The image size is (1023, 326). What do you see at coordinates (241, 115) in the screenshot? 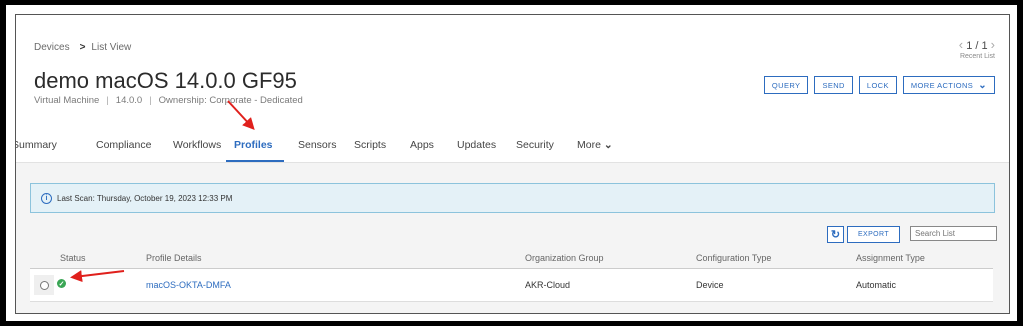
I see `annotation-arrow-profiles` at bounding box center [241, 115].